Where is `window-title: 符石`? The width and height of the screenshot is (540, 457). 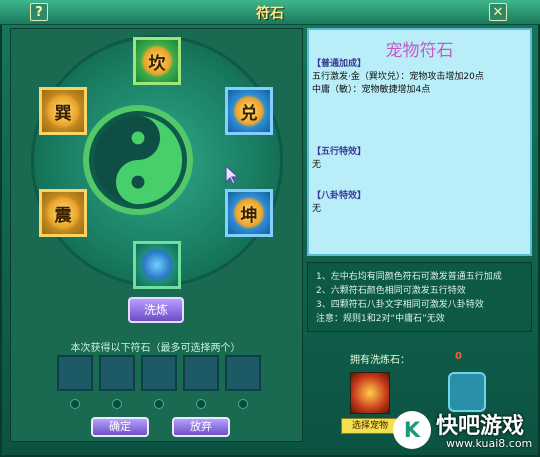
window-title: 符石 is located at coordinates (270, 14).